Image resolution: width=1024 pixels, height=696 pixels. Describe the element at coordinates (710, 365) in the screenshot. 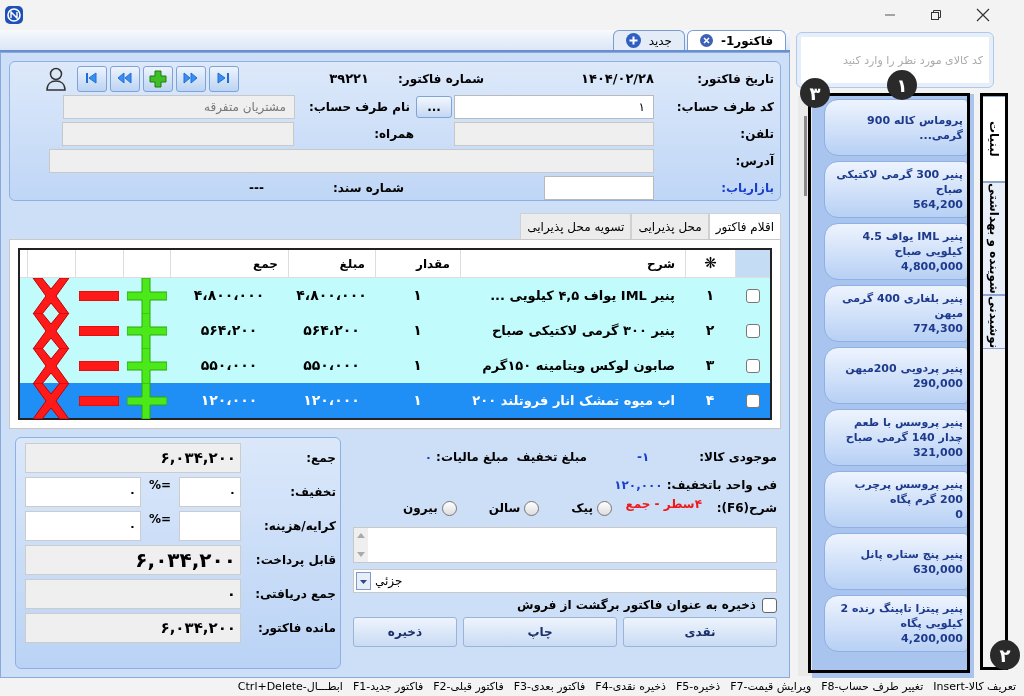

I see `table-cell: ۳` at that location.